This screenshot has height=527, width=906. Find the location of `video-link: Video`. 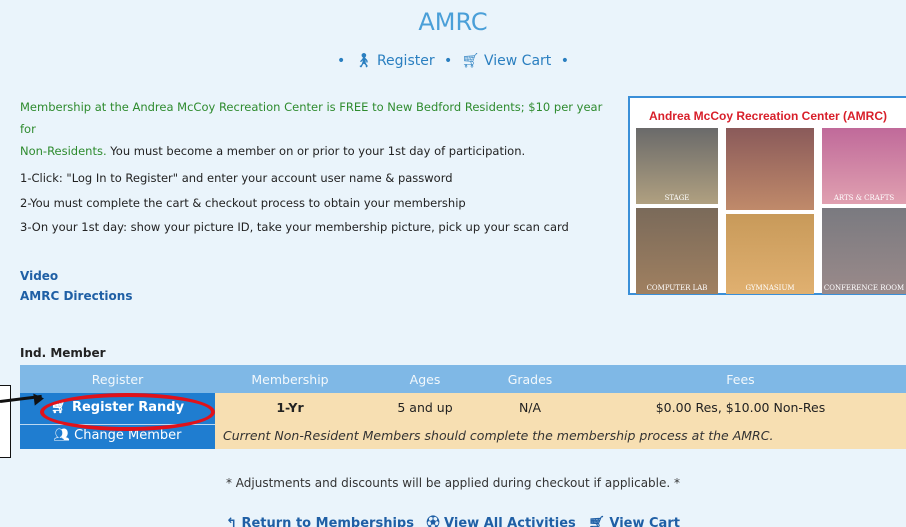

video-link: Video is located at coordinates (76, 276).